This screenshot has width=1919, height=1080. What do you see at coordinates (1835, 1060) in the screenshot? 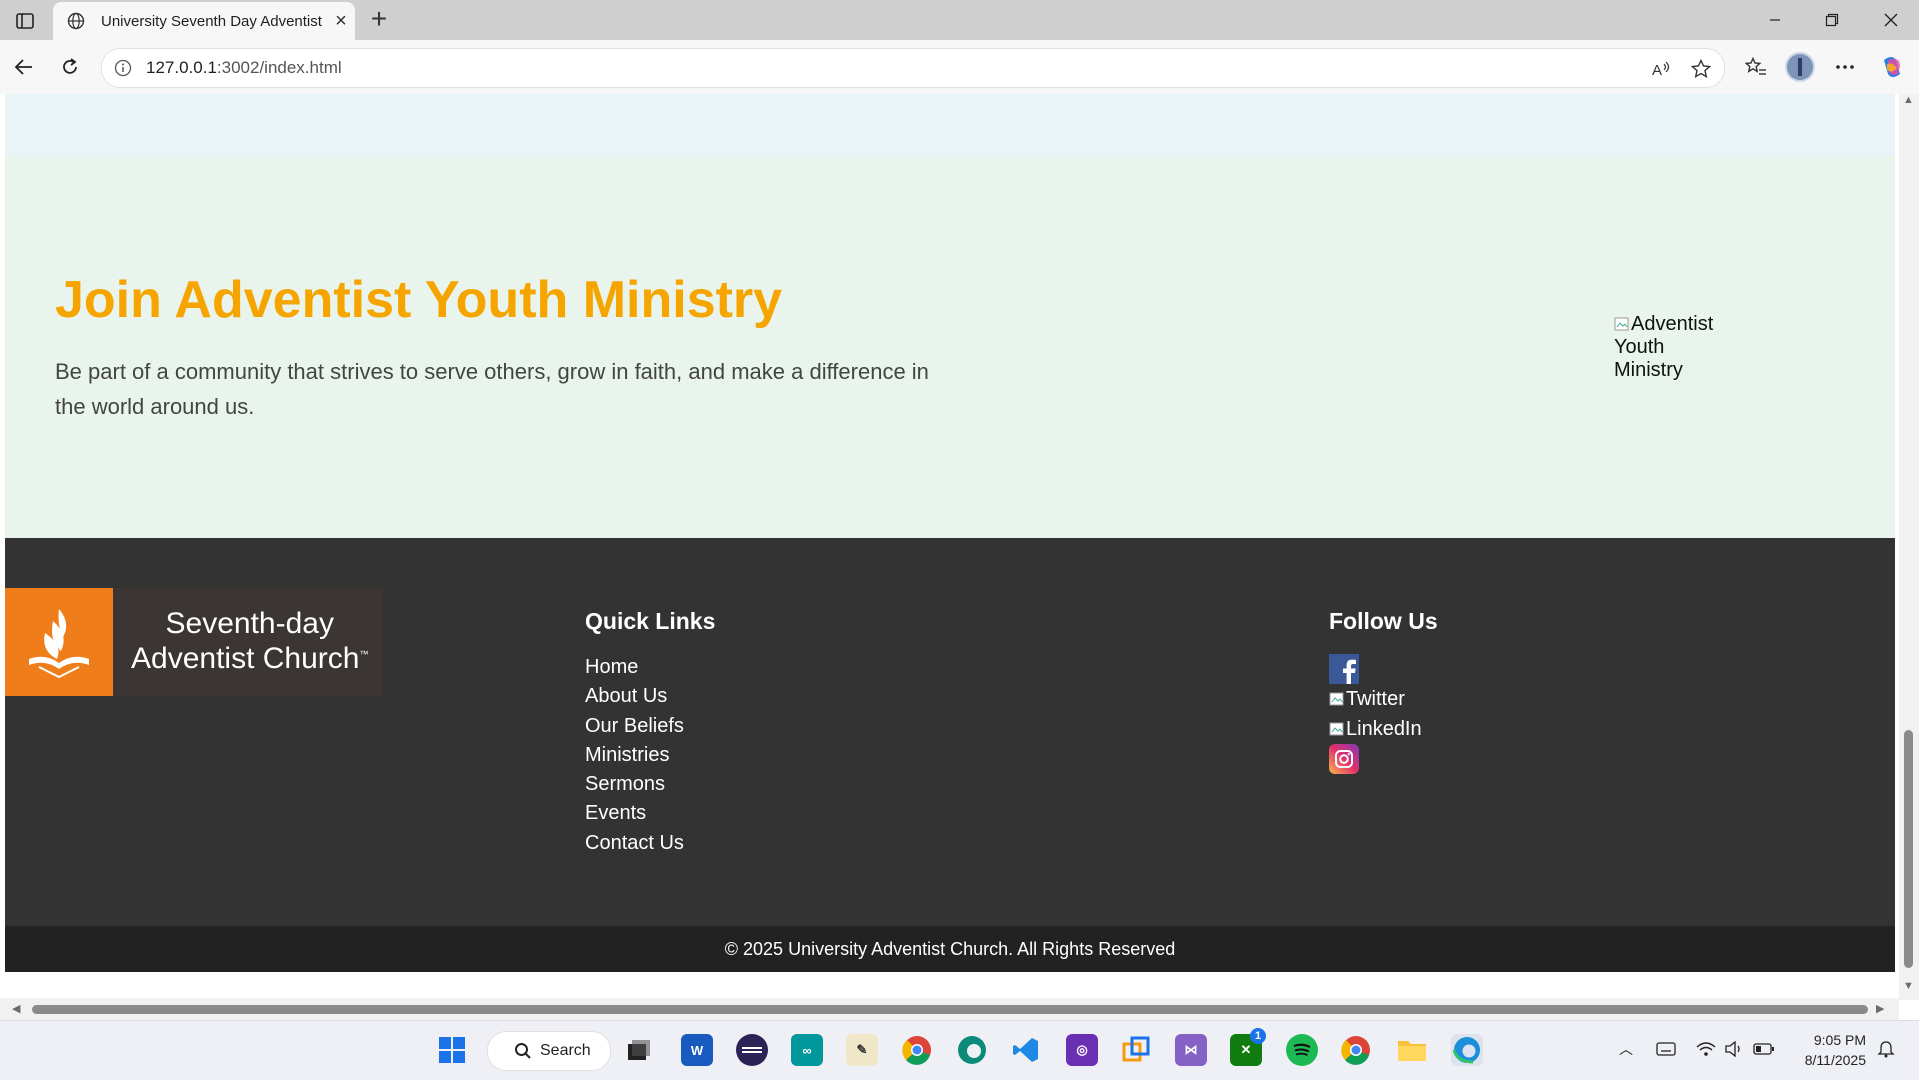
I see `clock-date: 8/11/2025` at bounding box center [1835, 1060].